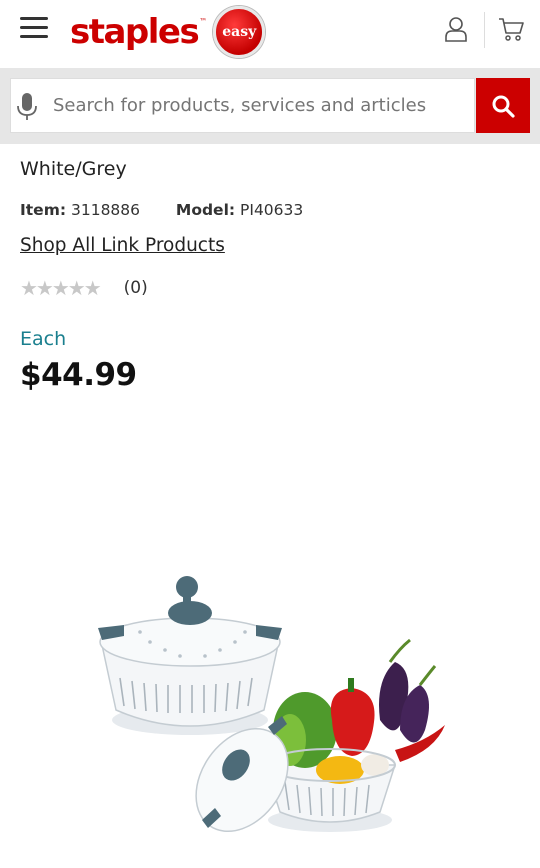  What do you see at coordinates (61, 288) in the screenshot?
I see `star-rating-icon: ★★★★★` at bounding box center [61, 288].